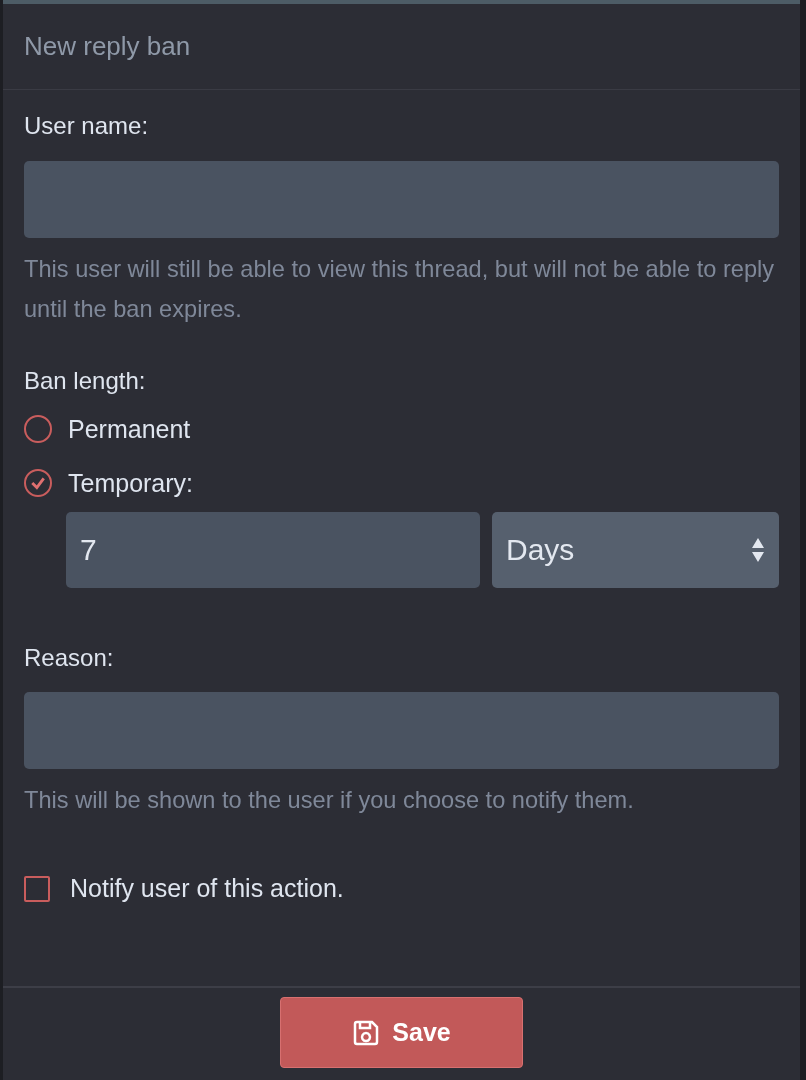 The width and height of the screenshot is (806, 1080). I want to click on unit-select: Days, so click(635, 550).